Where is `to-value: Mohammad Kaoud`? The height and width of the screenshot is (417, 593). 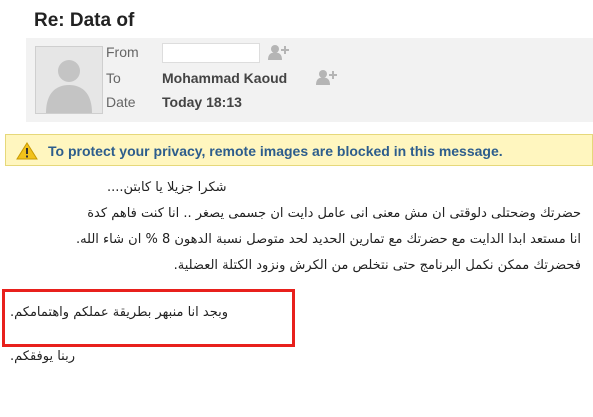 to-value: Mohammad Kaoud is located at coordinates (224, 78).